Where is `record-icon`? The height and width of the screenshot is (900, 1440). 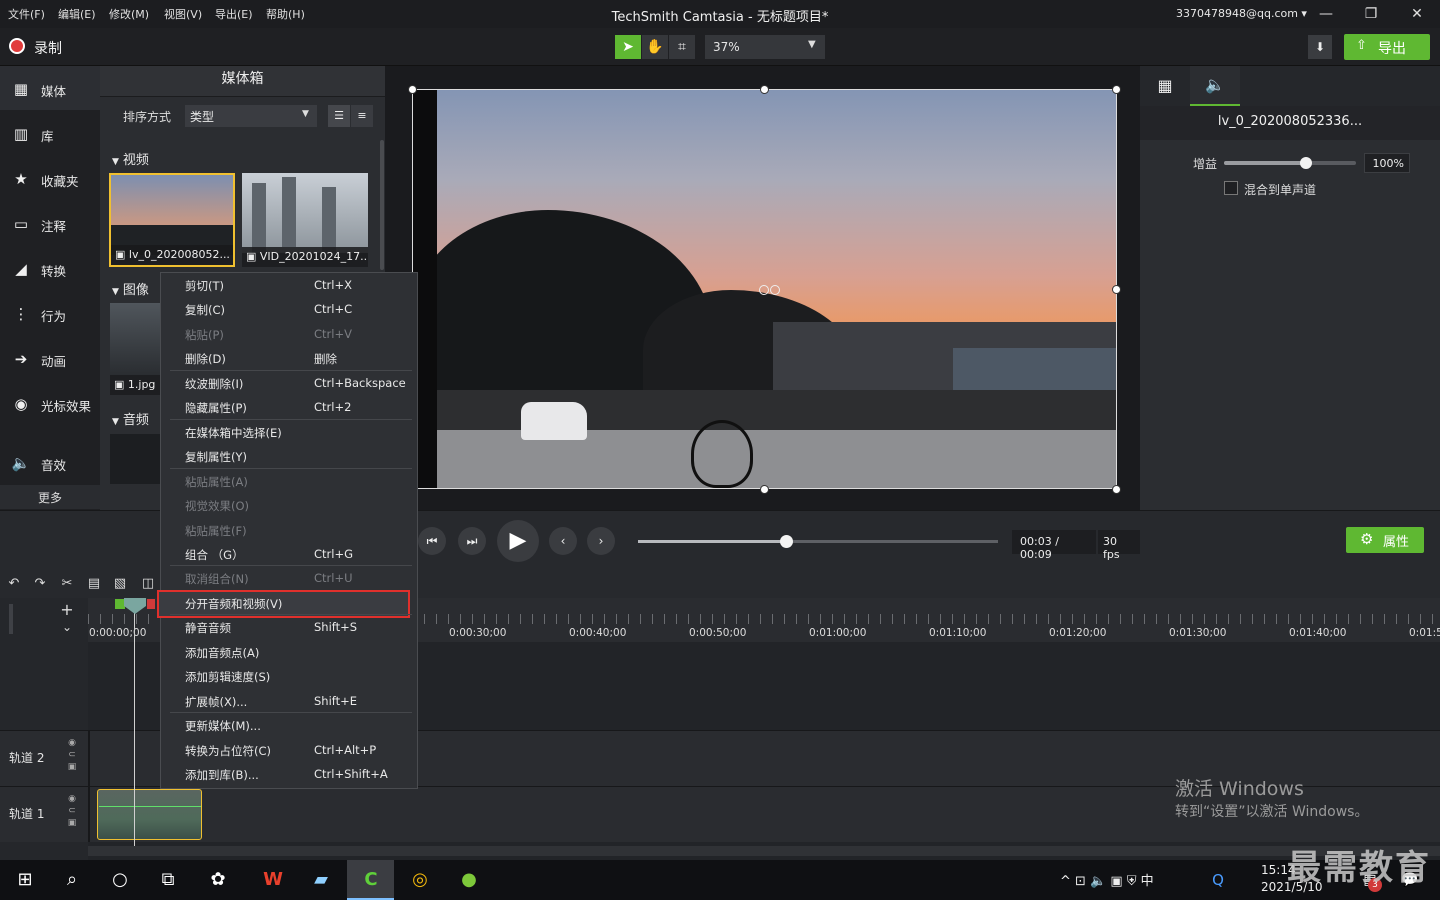 record-icon is located at coordinates (17, 46).